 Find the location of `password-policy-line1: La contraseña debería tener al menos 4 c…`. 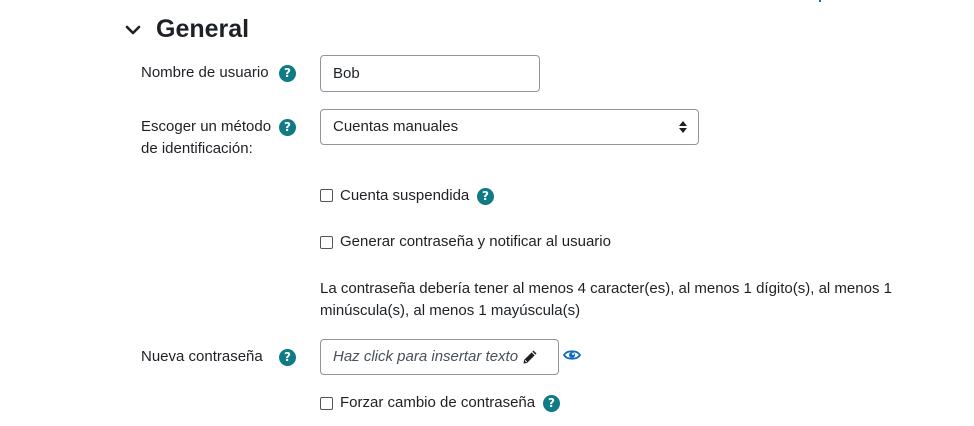

password-policy-line1: La contraseña debería tener al menos 4 c… is located at coordinates (606, 288).